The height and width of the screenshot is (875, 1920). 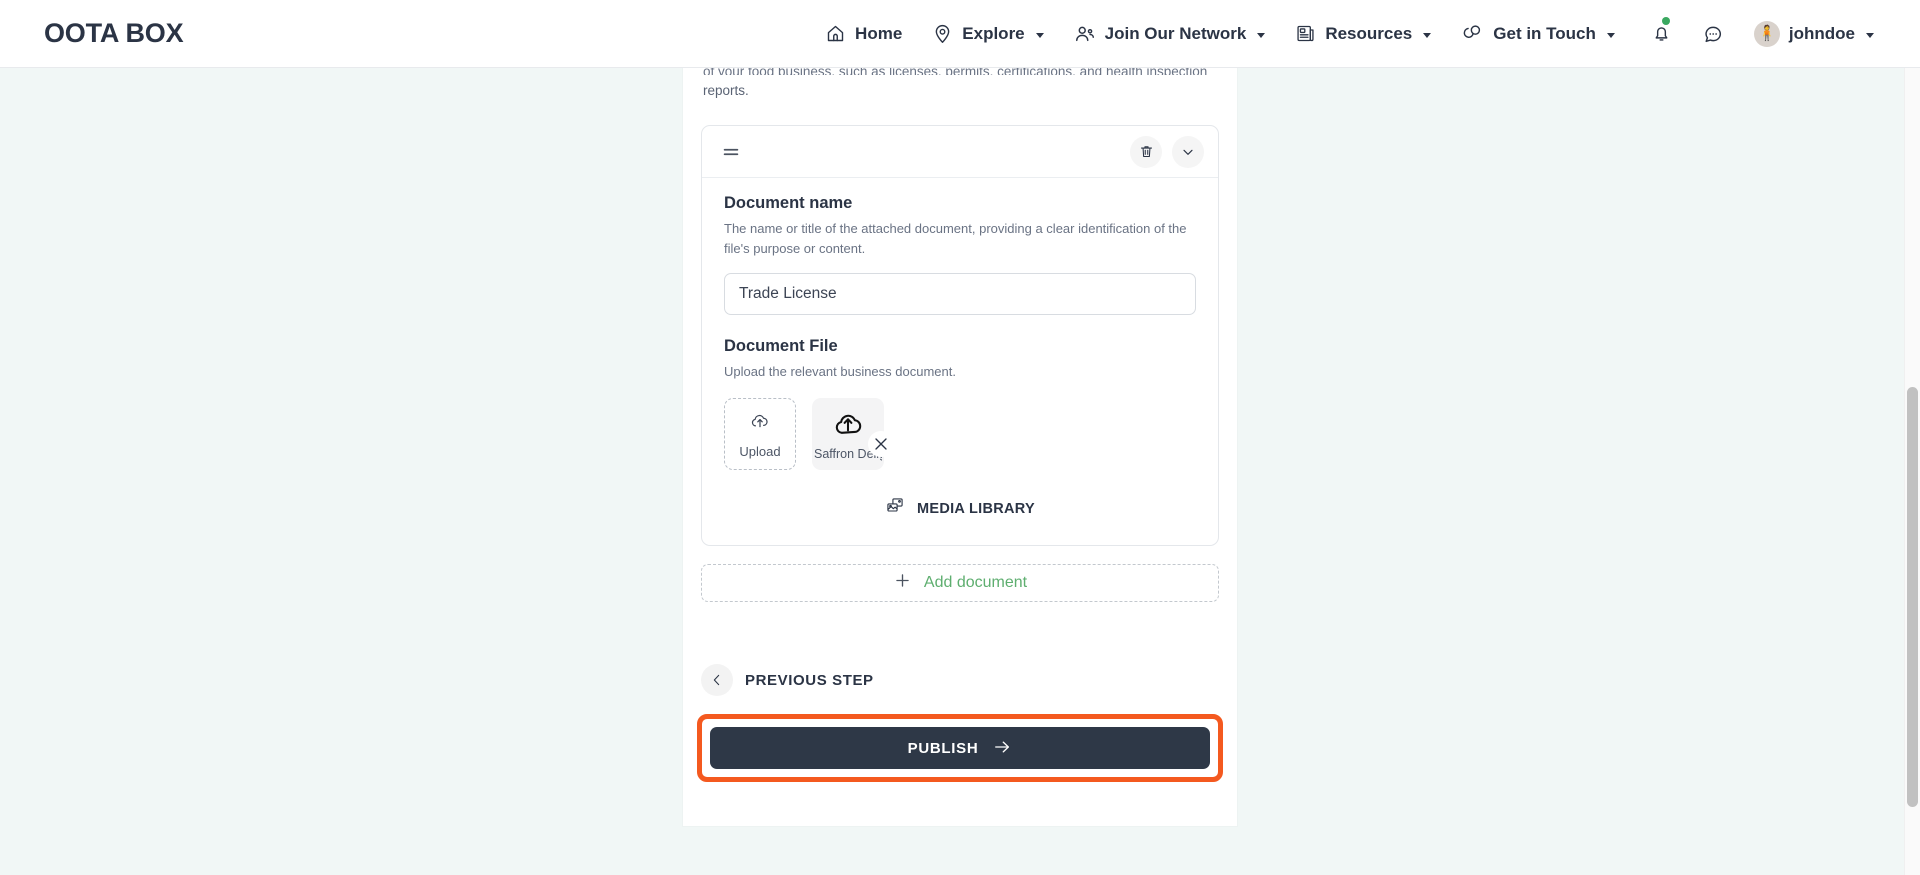 I want to click on add-document-button: Add document, so click(x=960, y=583).